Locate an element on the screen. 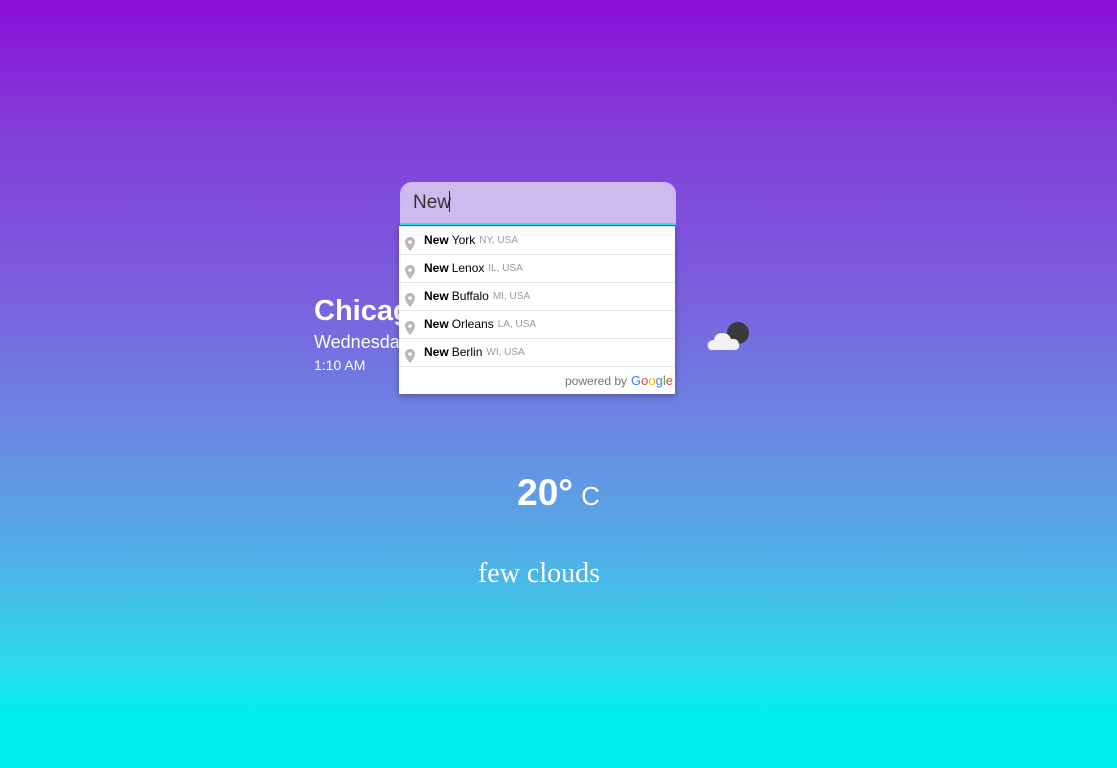 Image resolution: width=1117 pixels, height=768 pixels. suggestion-item: New Berlin WI, USA is located at coordinates (537, 353).